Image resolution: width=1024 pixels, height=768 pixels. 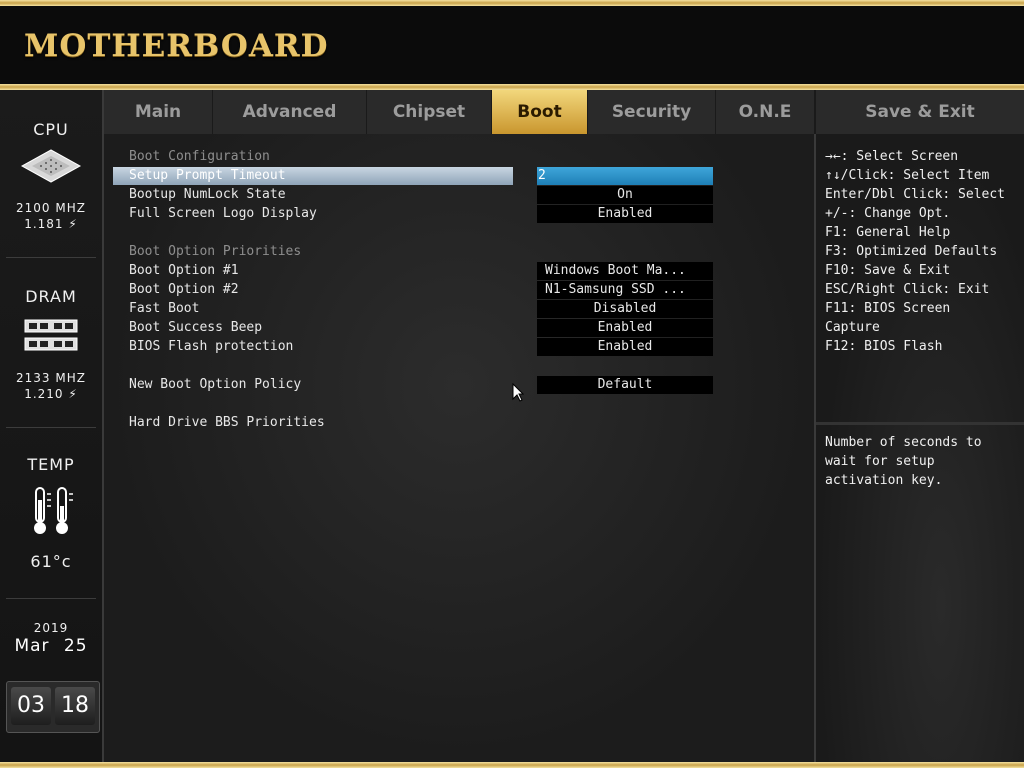 I want to click on help-key-line: F12: BIOS Flash, so click(x=884, y=346).